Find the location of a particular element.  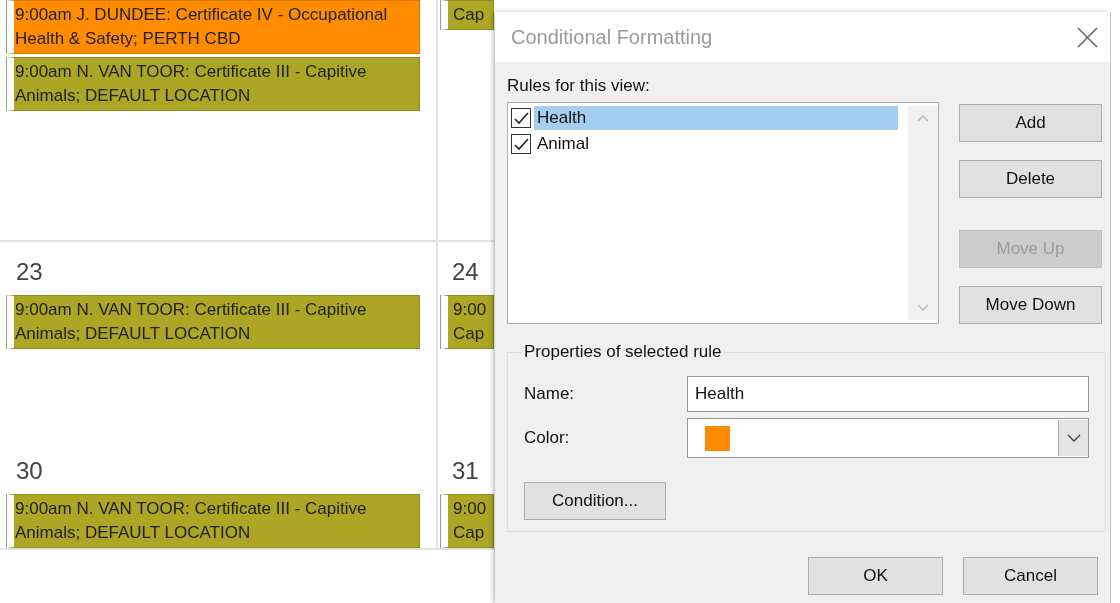

calendar-event: 9:00am J. DUNDEE: Certificate IV - Occupational Health & Safety; PERTH CBD is located at coordinates (213, 27).